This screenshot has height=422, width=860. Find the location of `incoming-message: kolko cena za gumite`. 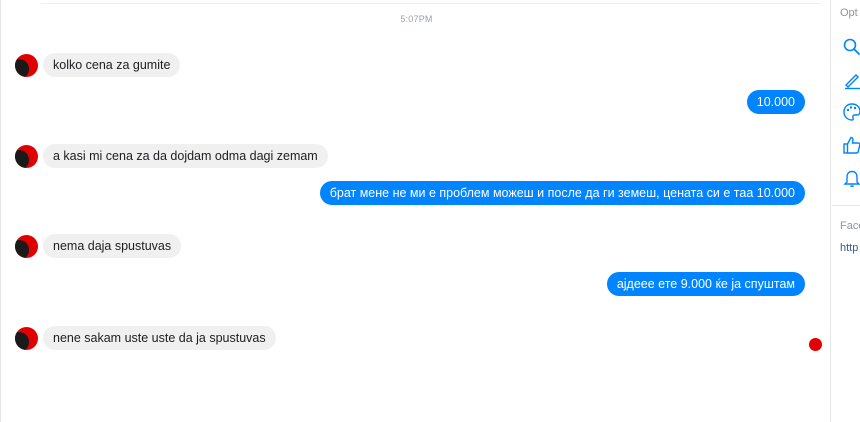

incoming-message: kolko cena za gumite is located at coordinates (112, 65).